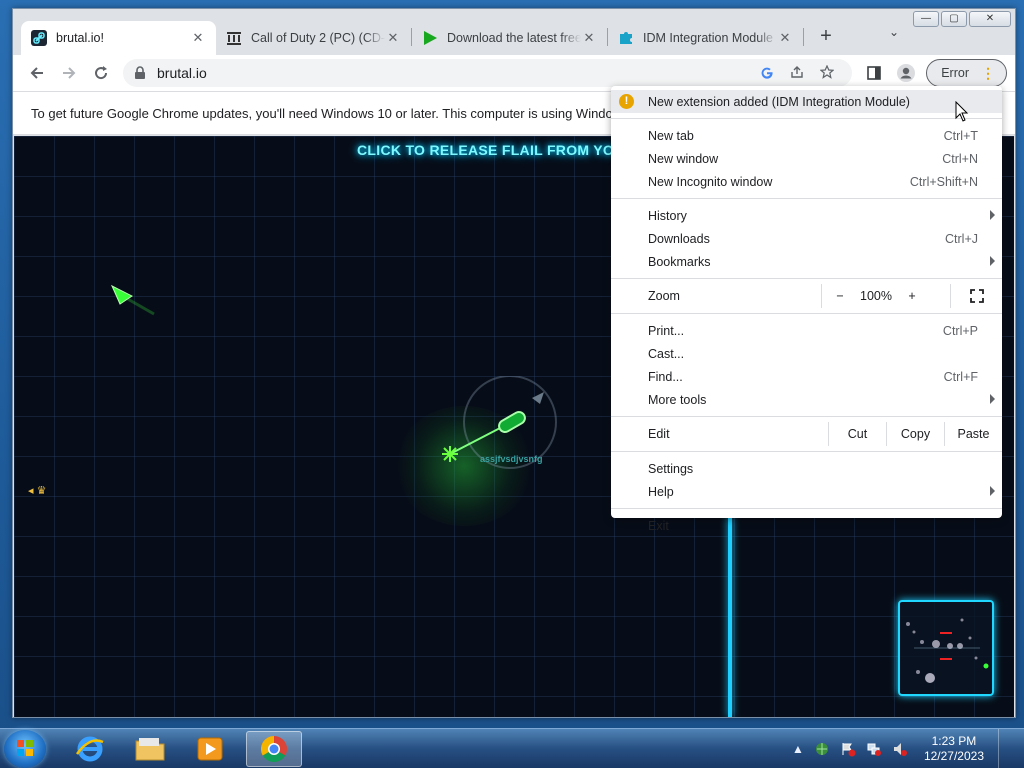 The height and width of the screenshot is (768, 1024). I want to click on folder-icon, so click(150, 749).